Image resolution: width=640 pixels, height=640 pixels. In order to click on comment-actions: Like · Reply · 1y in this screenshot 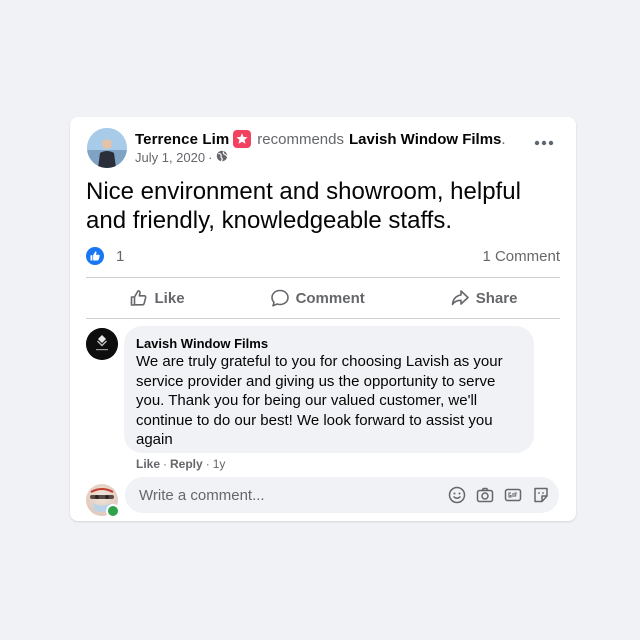, I will do `click(180, 464)`.